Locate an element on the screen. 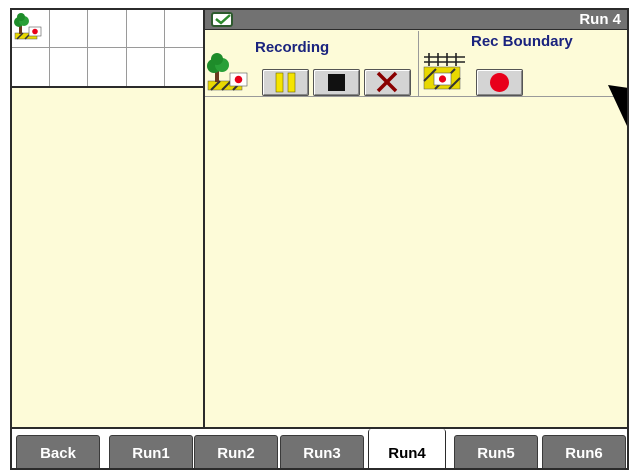  cancel-recording-button is located at coordinates (387, 82).